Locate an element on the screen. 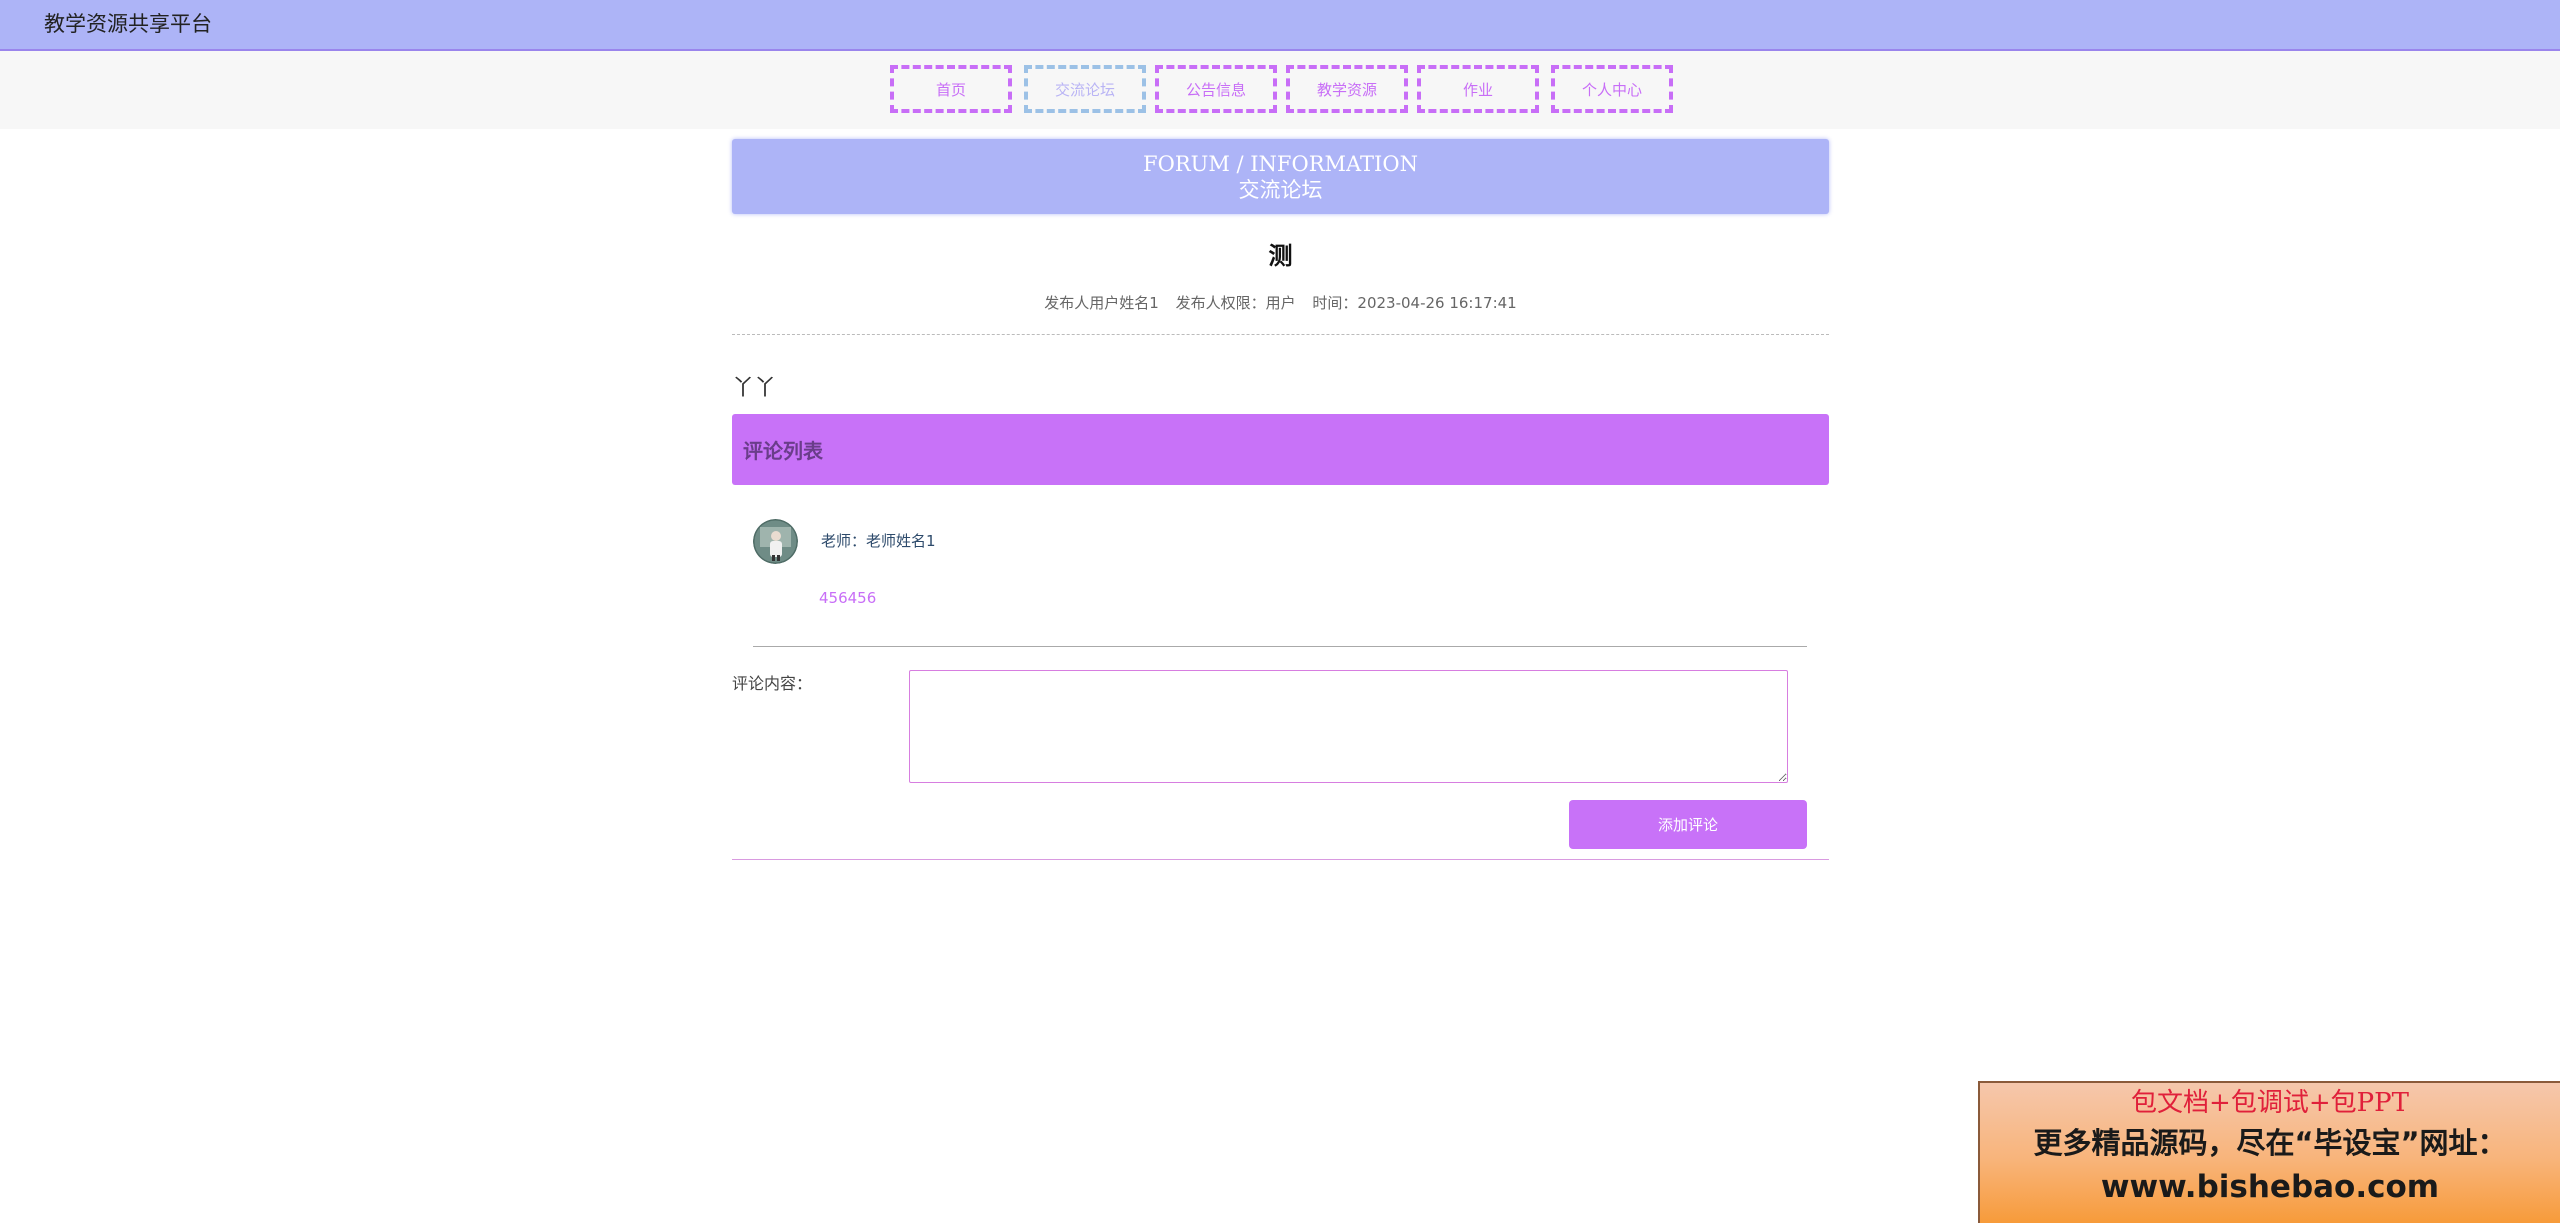 This screenshot has height=1223, width=2560. comment-divider is located at coordinates (1280, 646).